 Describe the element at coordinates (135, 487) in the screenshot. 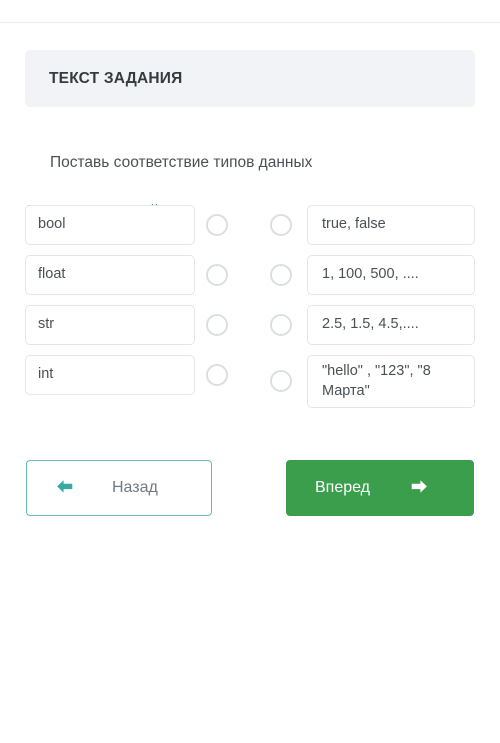

I see `back-button-label: Назад` at that location.